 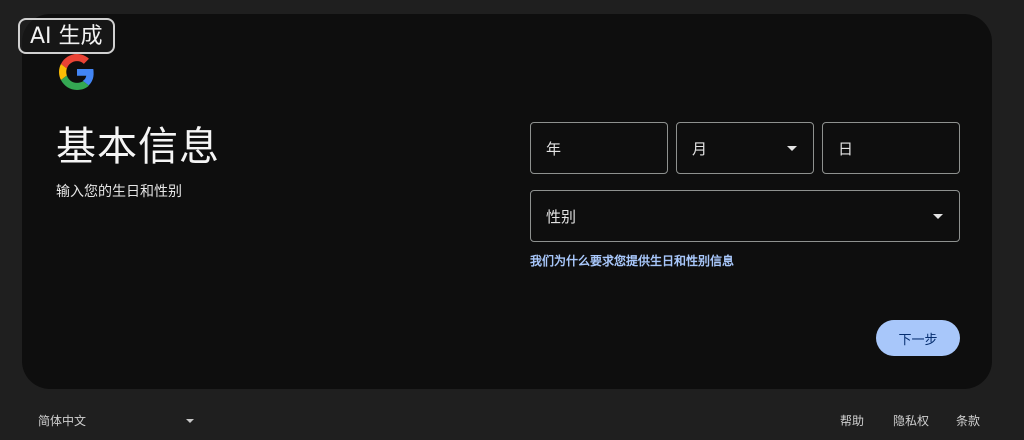 I want to click on birth-month-placeholder: 月, so click(x=700, y=148).